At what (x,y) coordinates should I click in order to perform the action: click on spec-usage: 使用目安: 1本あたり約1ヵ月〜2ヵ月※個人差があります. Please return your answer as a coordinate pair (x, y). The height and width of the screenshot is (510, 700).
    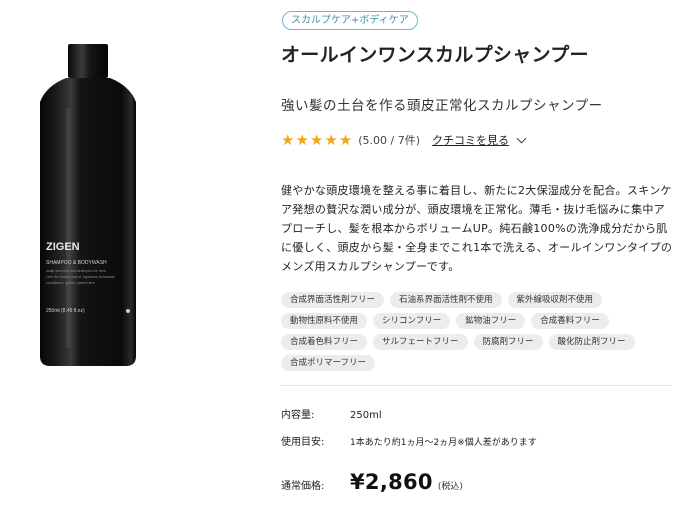
    Looking at the image, I should click on (409, 440).